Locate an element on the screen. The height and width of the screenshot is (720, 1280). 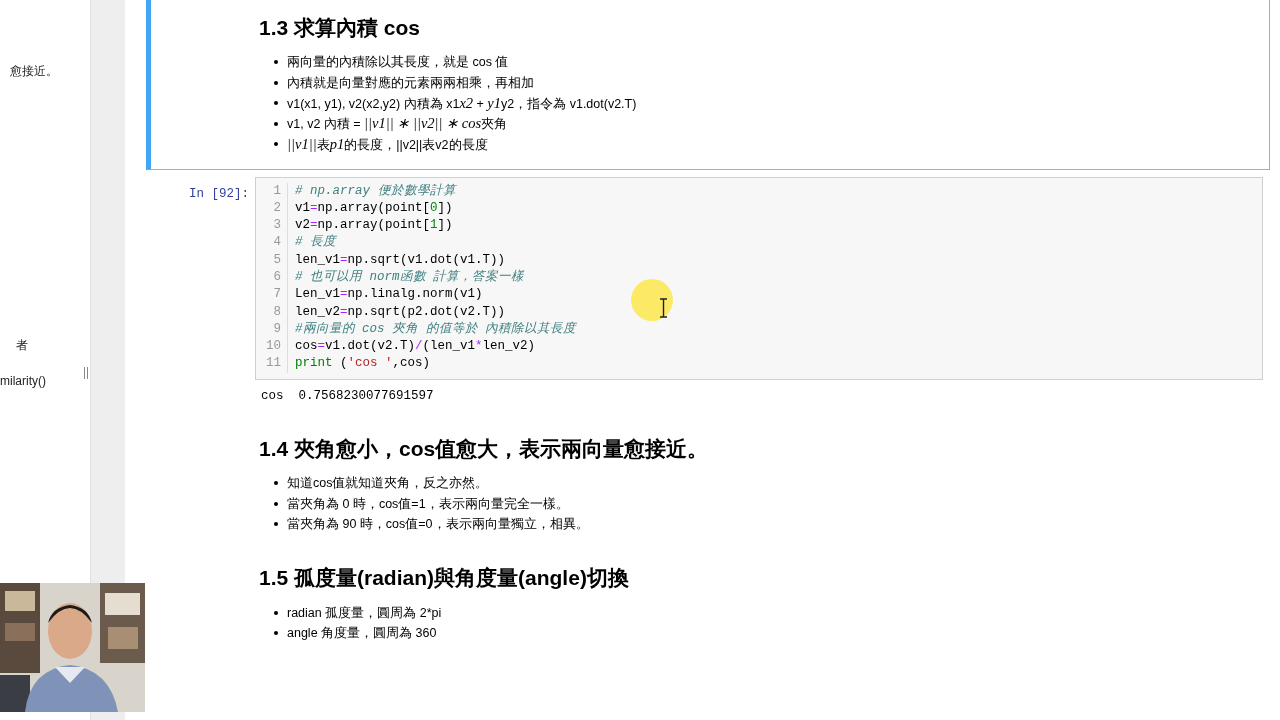
resize-handle-icon is located at coordinates (86, 373).